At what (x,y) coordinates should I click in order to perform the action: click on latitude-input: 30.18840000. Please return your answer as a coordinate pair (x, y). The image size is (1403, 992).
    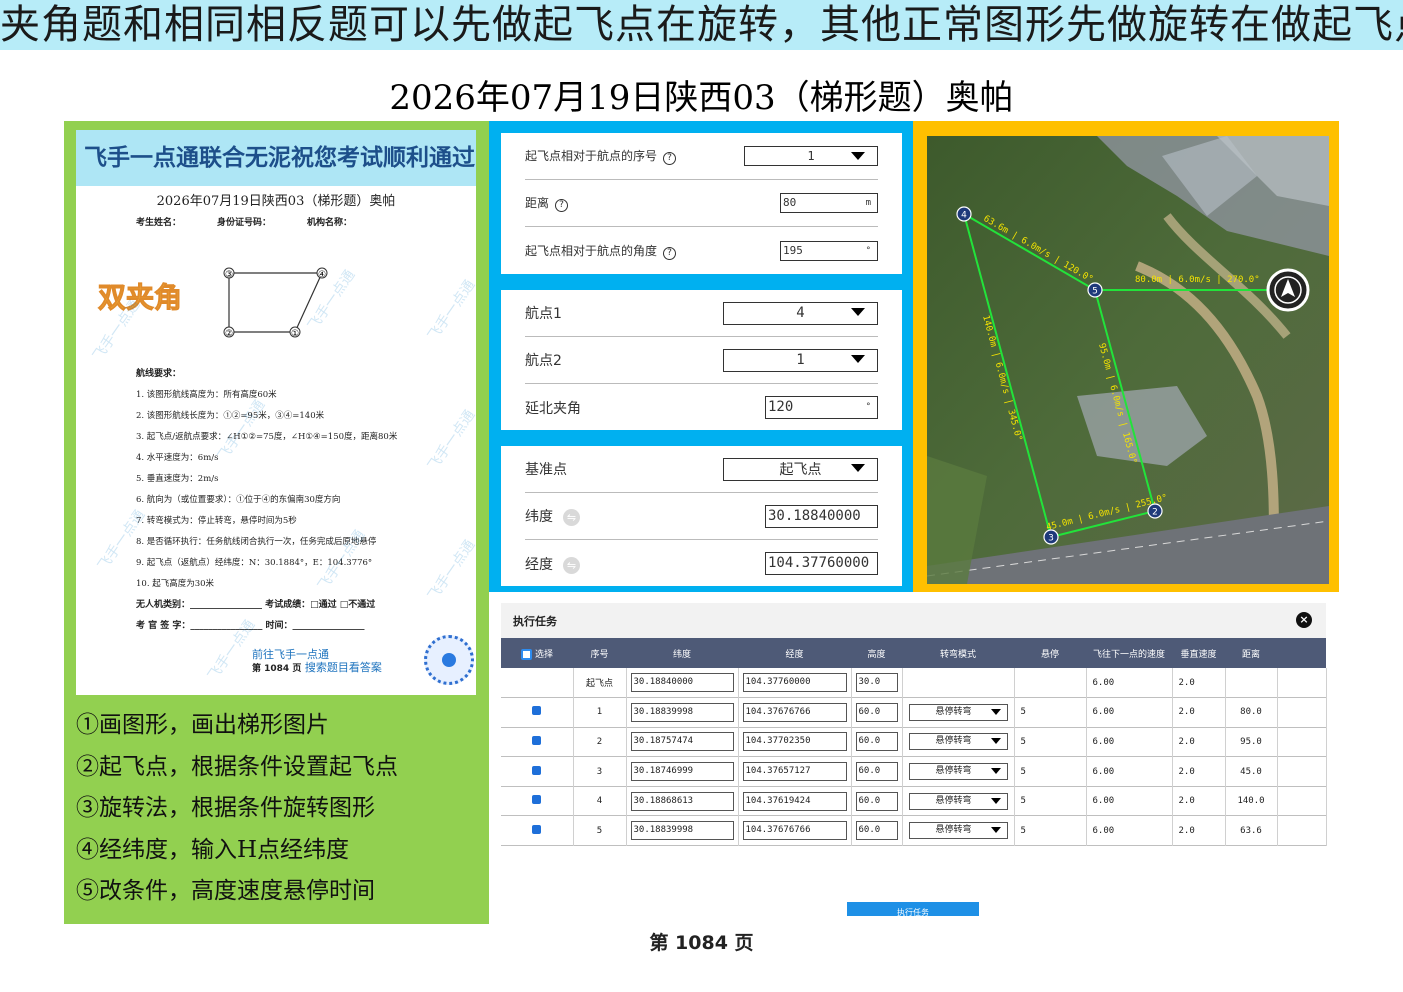
    Looking at the image, I should click on (821, 516).